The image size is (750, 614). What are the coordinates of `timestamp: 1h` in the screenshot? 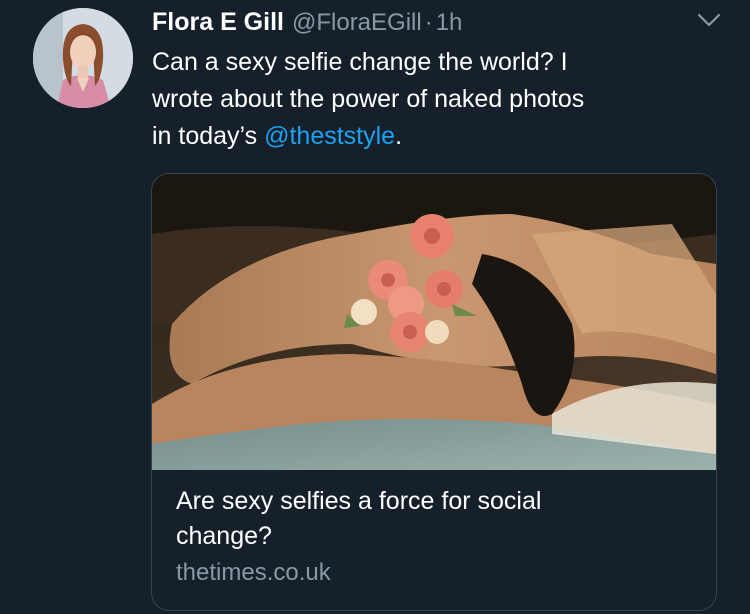 It's located at (449, 23).